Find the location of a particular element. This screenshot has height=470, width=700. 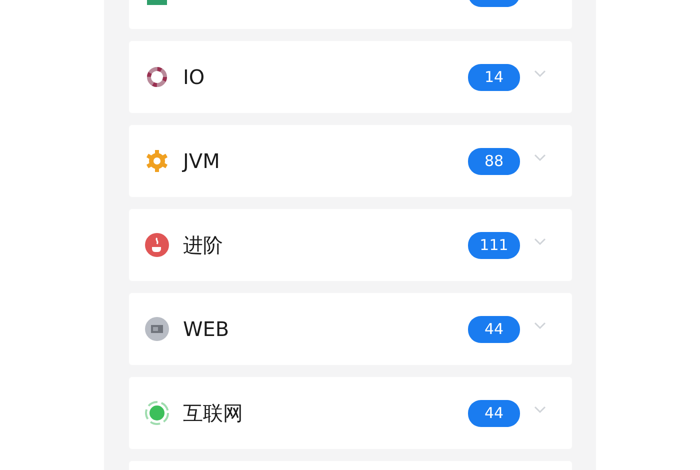

category-label: 进阶 is located at coordinates (203, 245).